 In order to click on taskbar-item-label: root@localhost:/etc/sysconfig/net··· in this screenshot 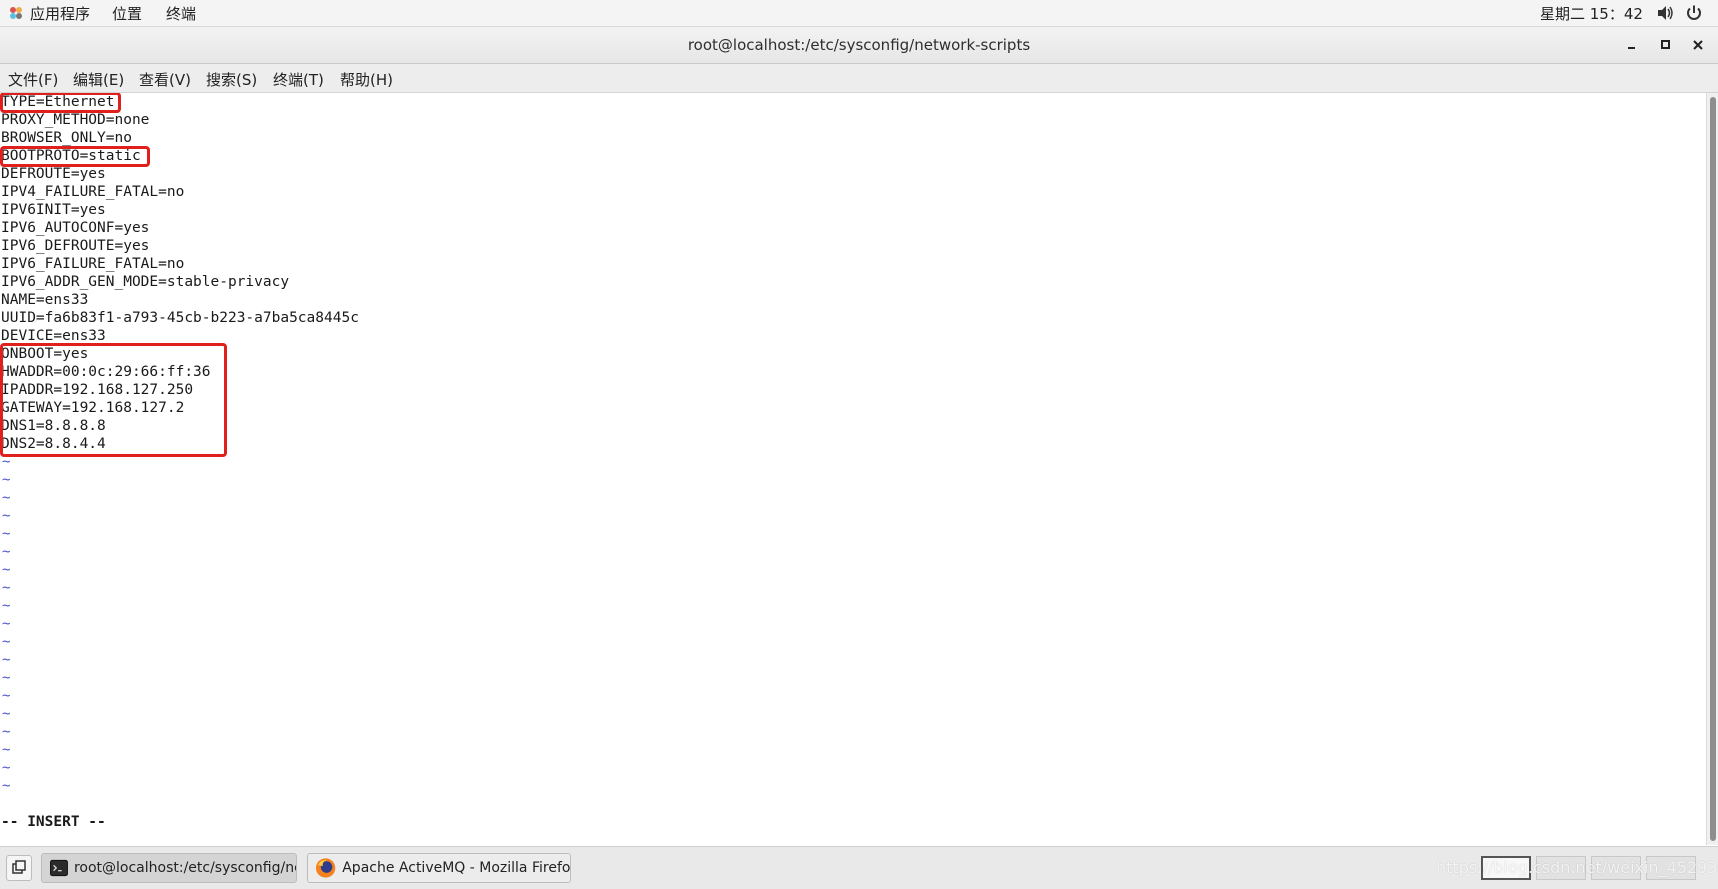, I will do `click(184, 868)`.